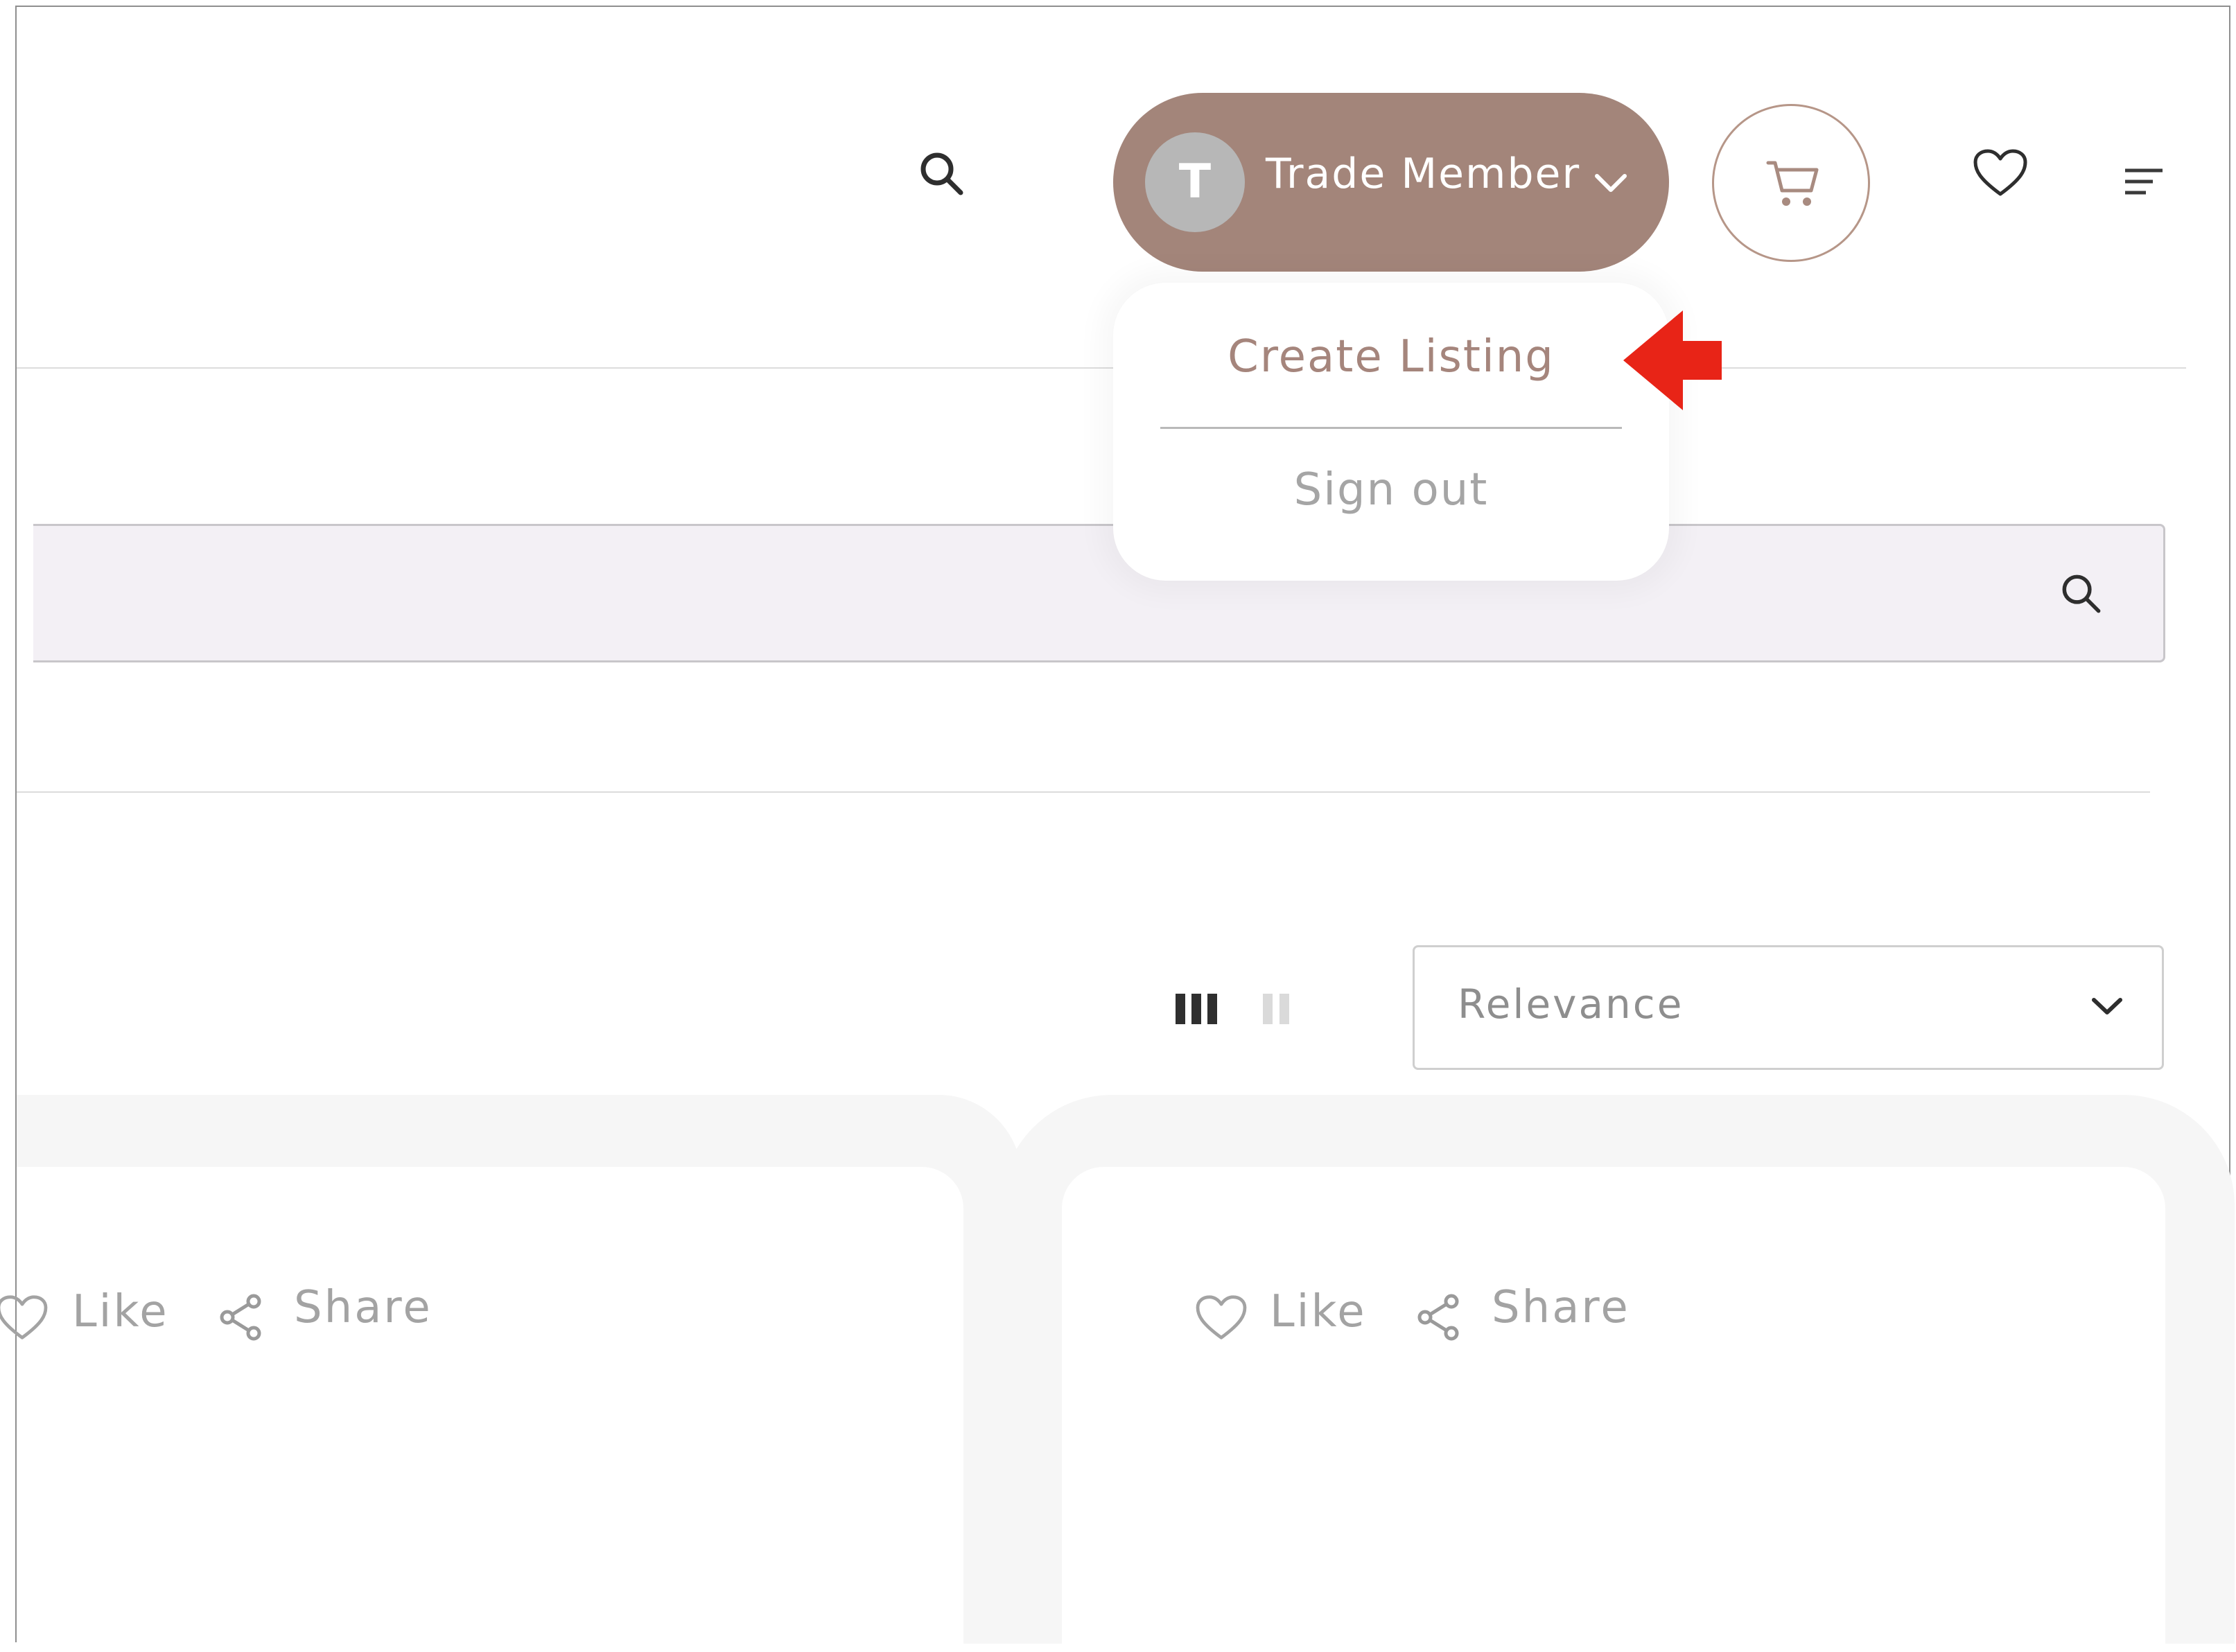 The height and width of the screenshot is (1652, 2236). Describe the element at coordinates (1101, 368) in the screenshot. I see `header-divider` at that location.